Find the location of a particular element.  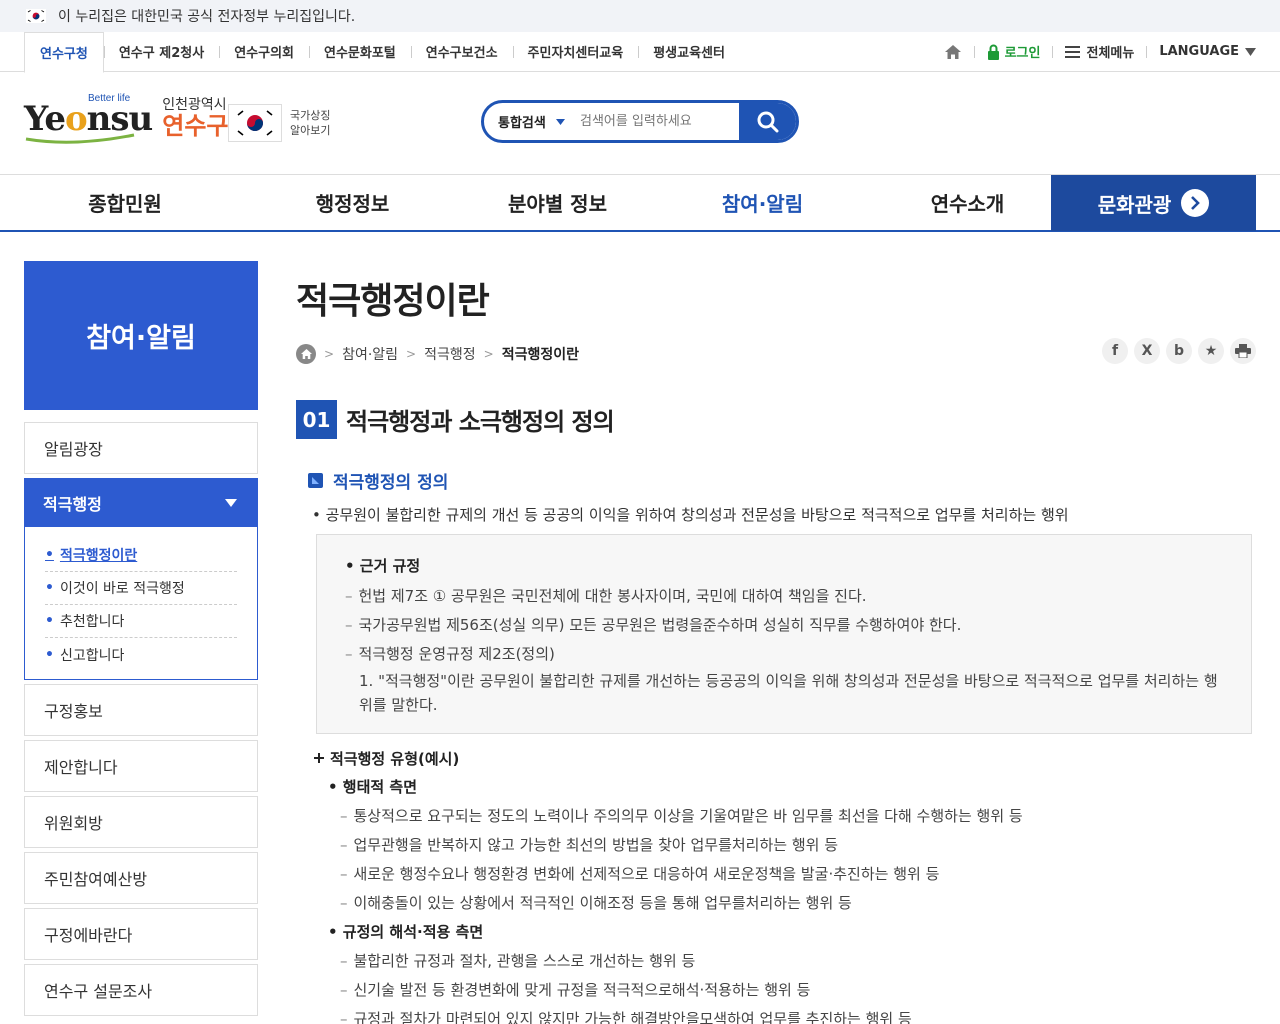

page-title: 적극행정이란 is located at coordinates (393, 301).